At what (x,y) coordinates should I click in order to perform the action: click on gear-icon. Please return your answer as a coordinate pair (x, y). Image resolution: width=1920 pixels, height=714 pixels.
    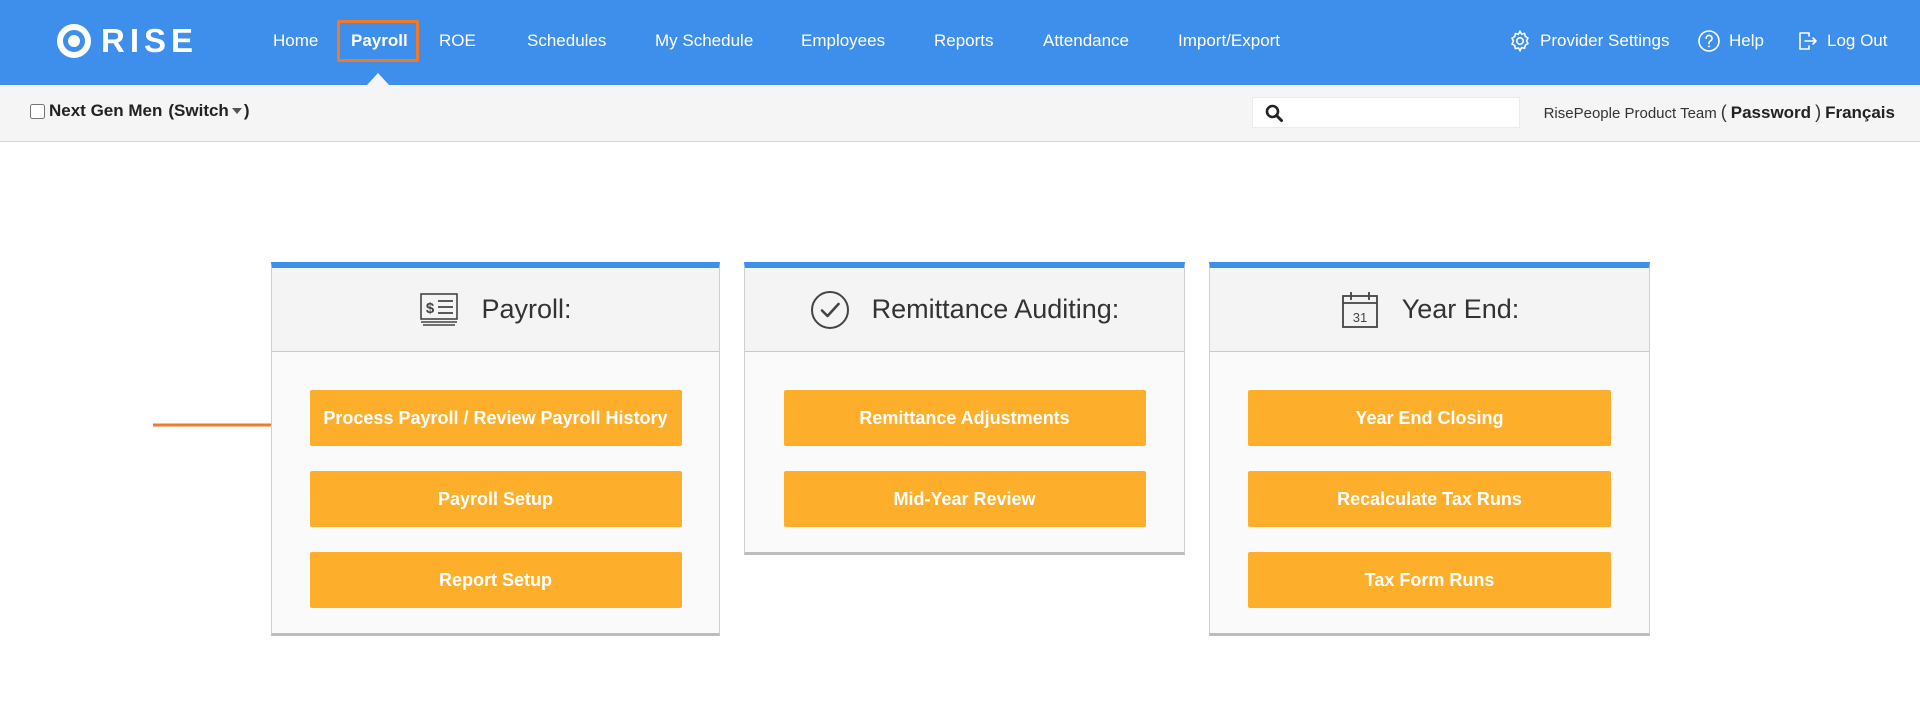
    Looking at the image, I should click on (1520, 41).